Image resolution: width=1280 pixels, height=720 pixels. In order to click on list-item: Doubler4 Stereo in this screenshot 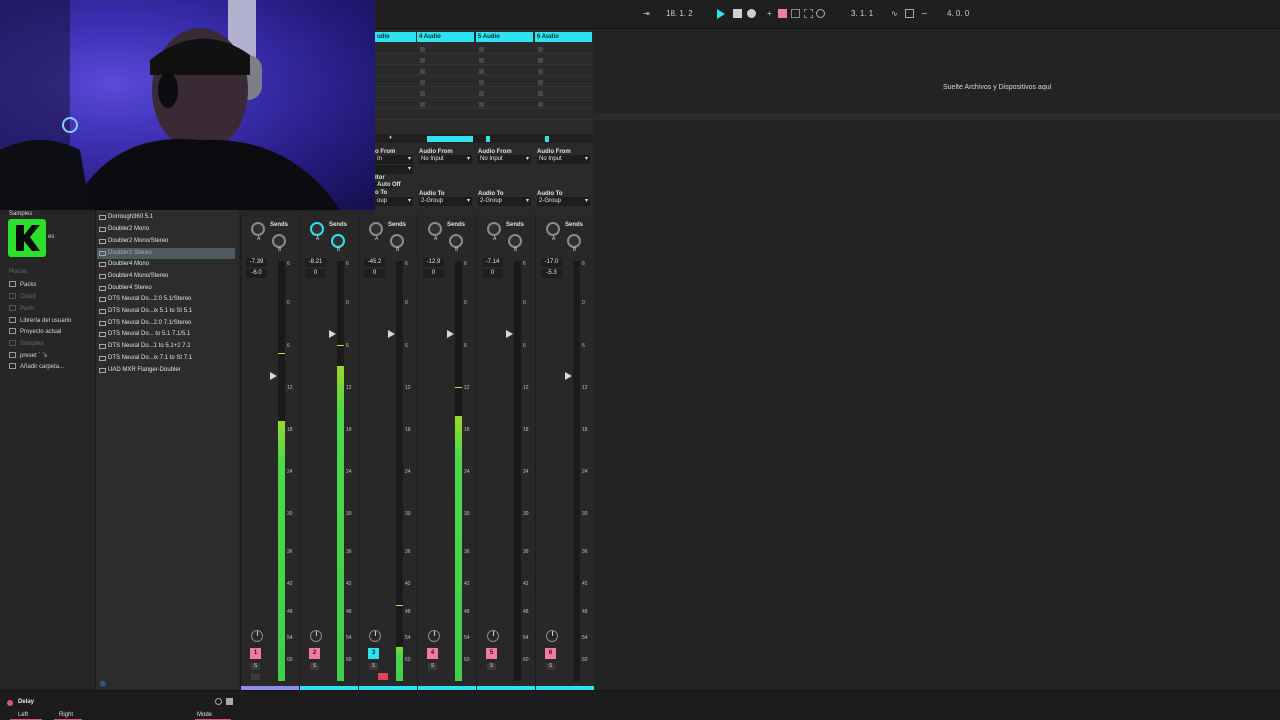, I will do `click(166, 288)`.